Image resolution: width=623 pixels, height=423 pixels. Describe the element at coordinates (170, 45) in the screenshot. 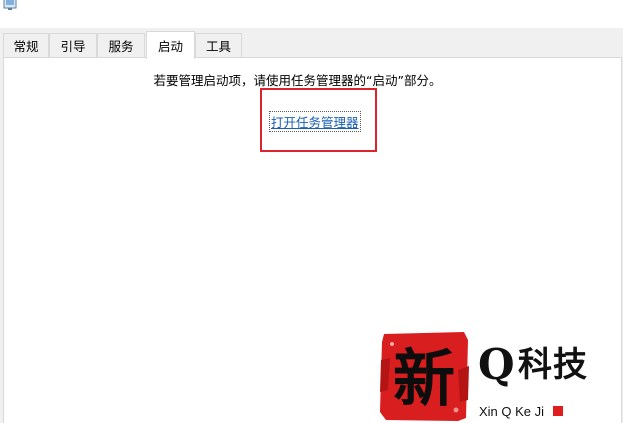

I see `tab-startup: 启动` at that location.